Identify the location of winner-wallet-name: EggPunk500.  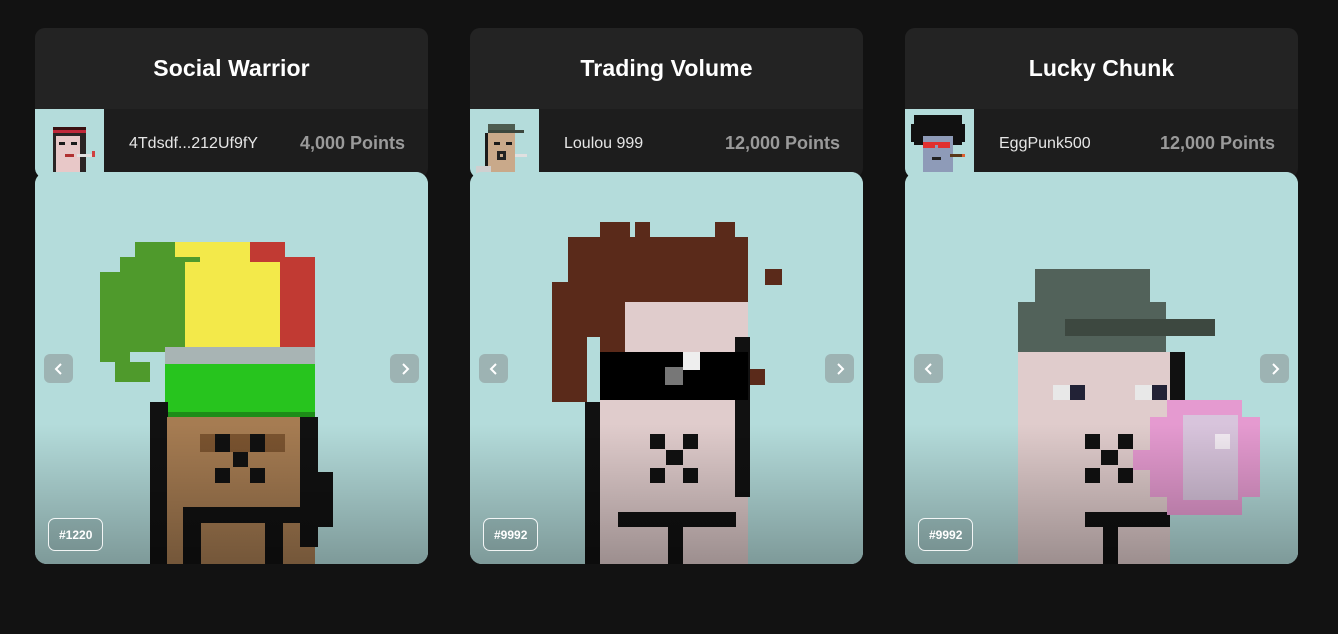
(1045, 144).